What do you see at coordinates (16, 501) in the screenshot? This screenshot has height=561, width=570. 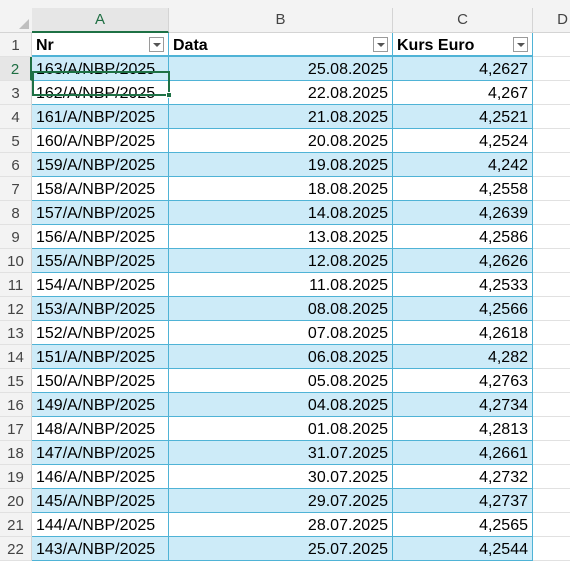 I see `row-header: 20` at bounding box center [16, 501].